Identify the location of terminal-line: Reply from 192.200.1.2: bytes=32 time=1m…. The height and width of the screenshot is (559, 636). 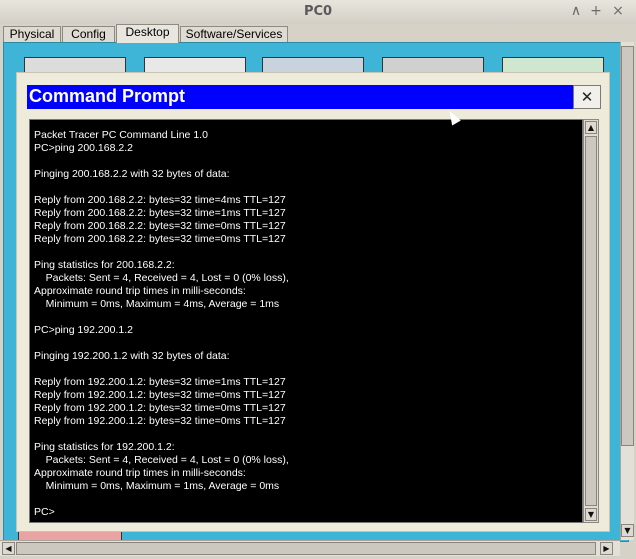
(160, 382).